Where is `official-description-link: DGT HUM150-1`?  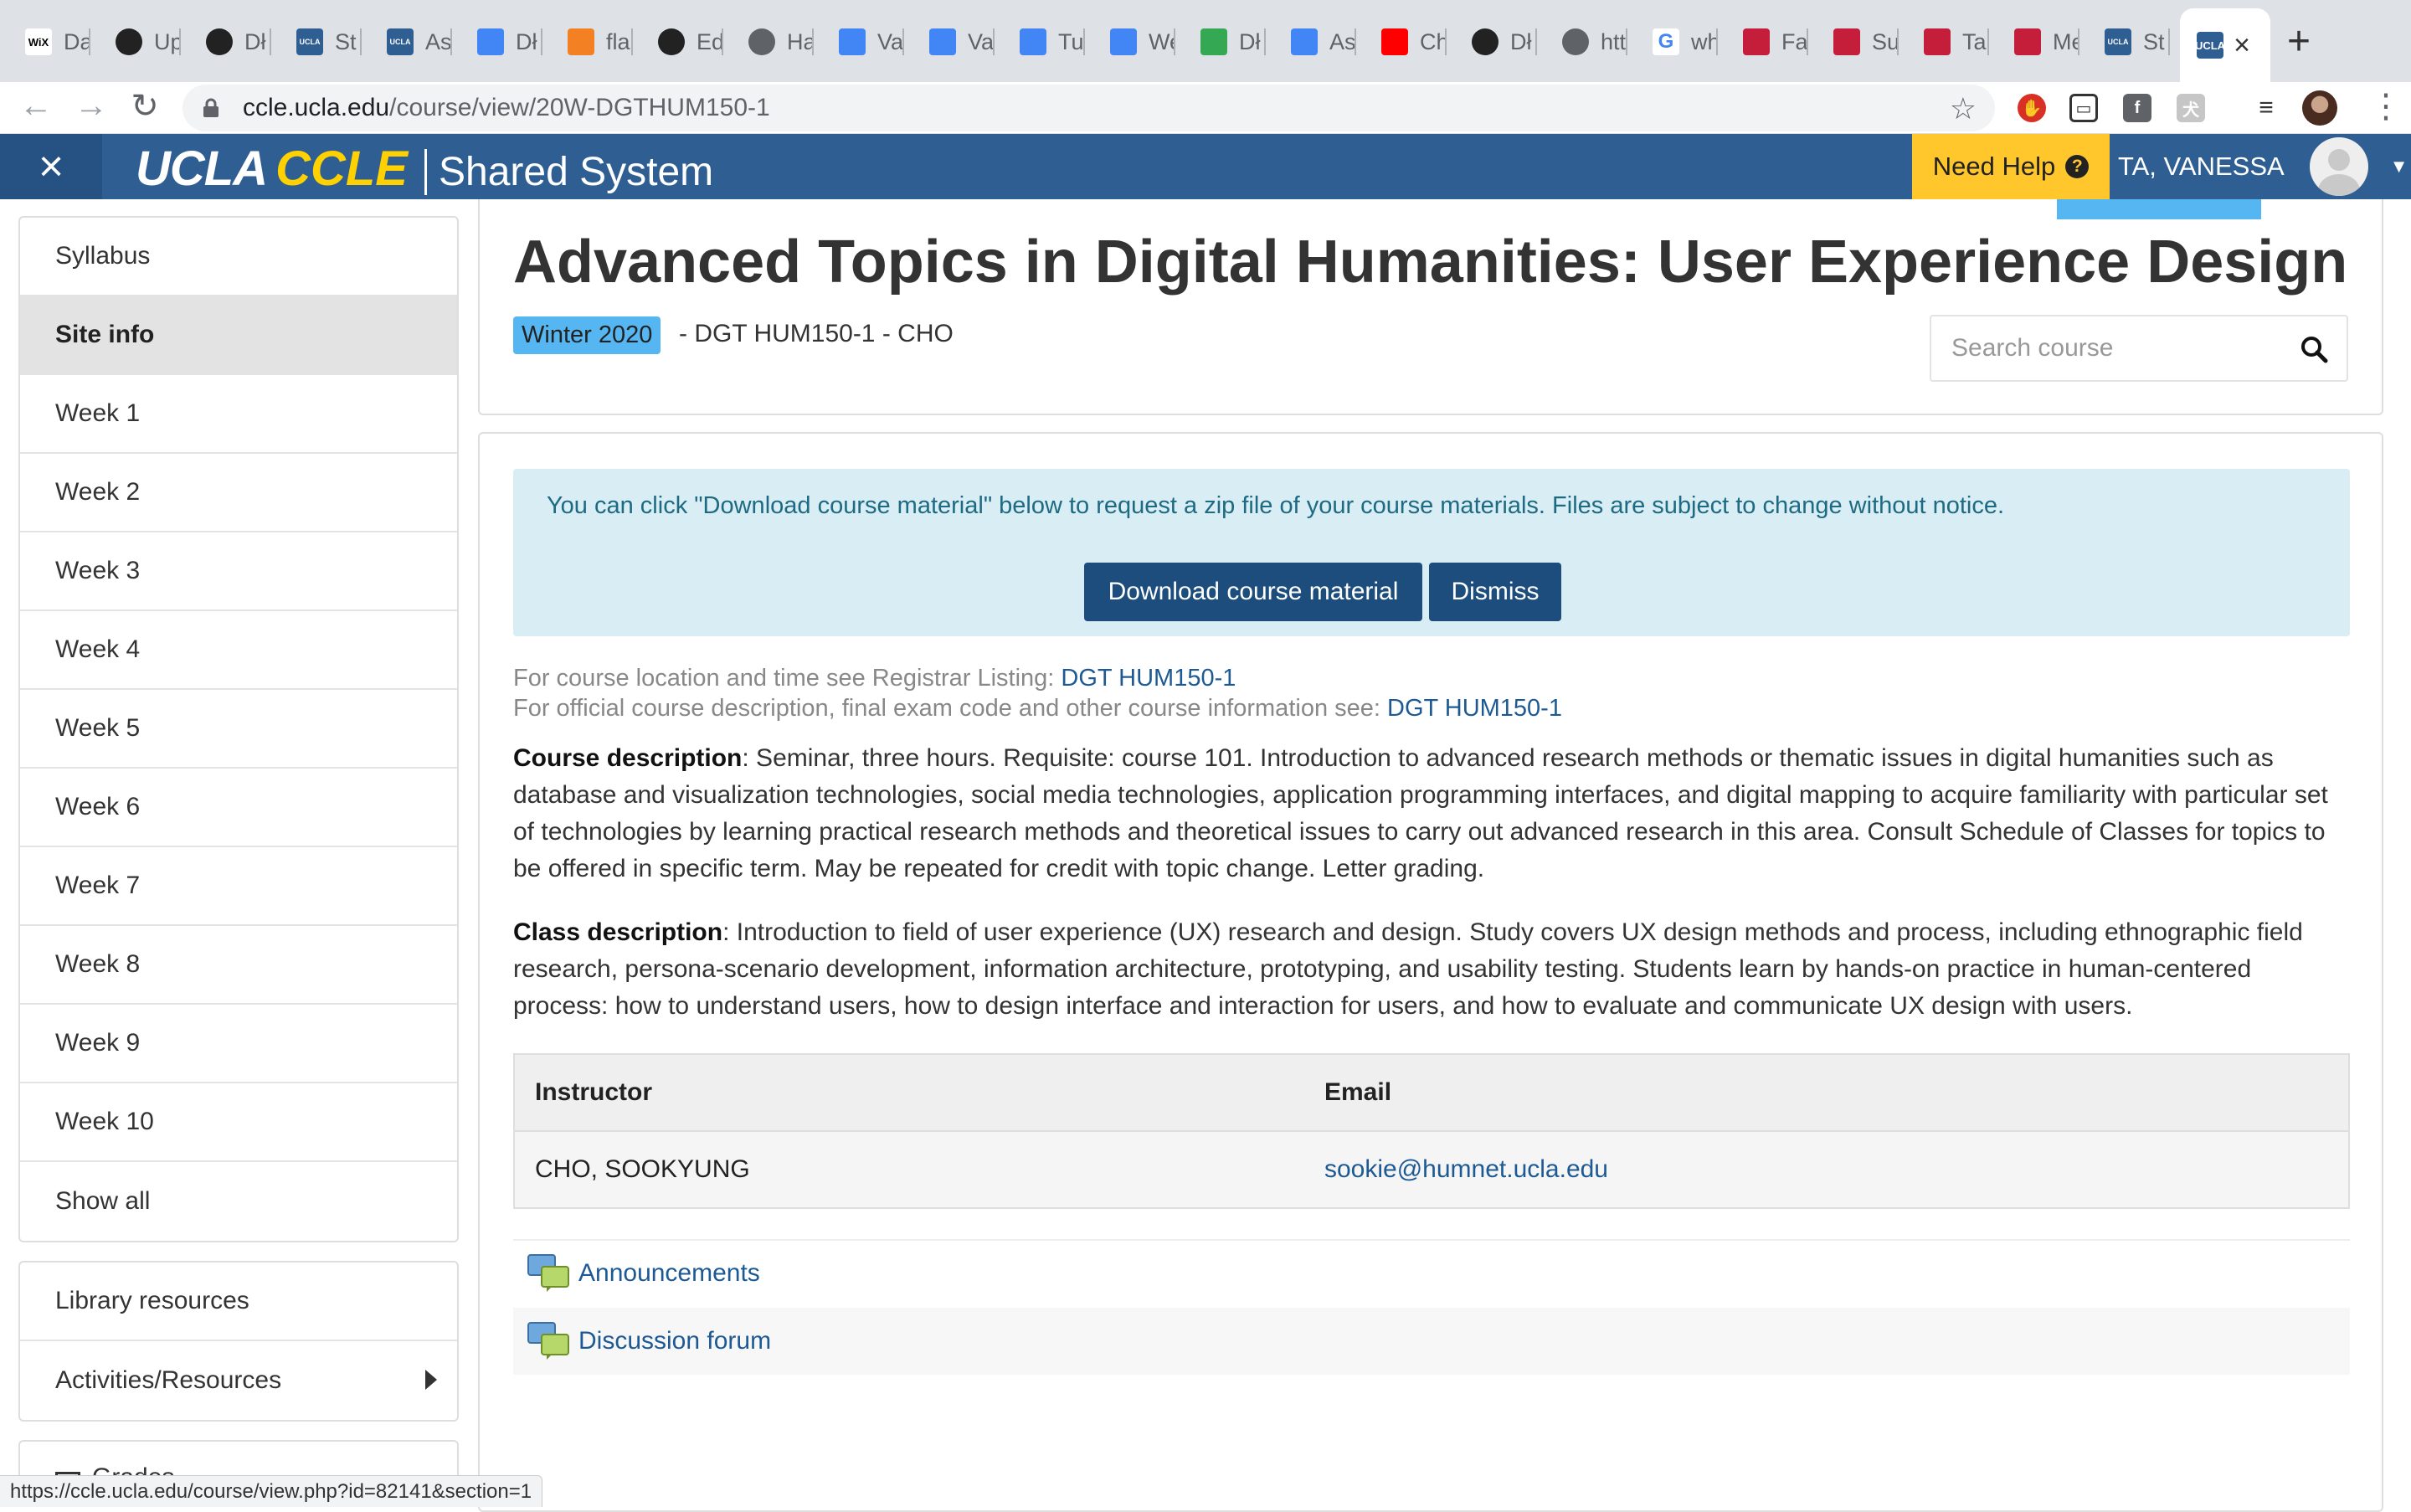 official-description-link: DGT HUM150-1 is located at coordinates (1474, 709).